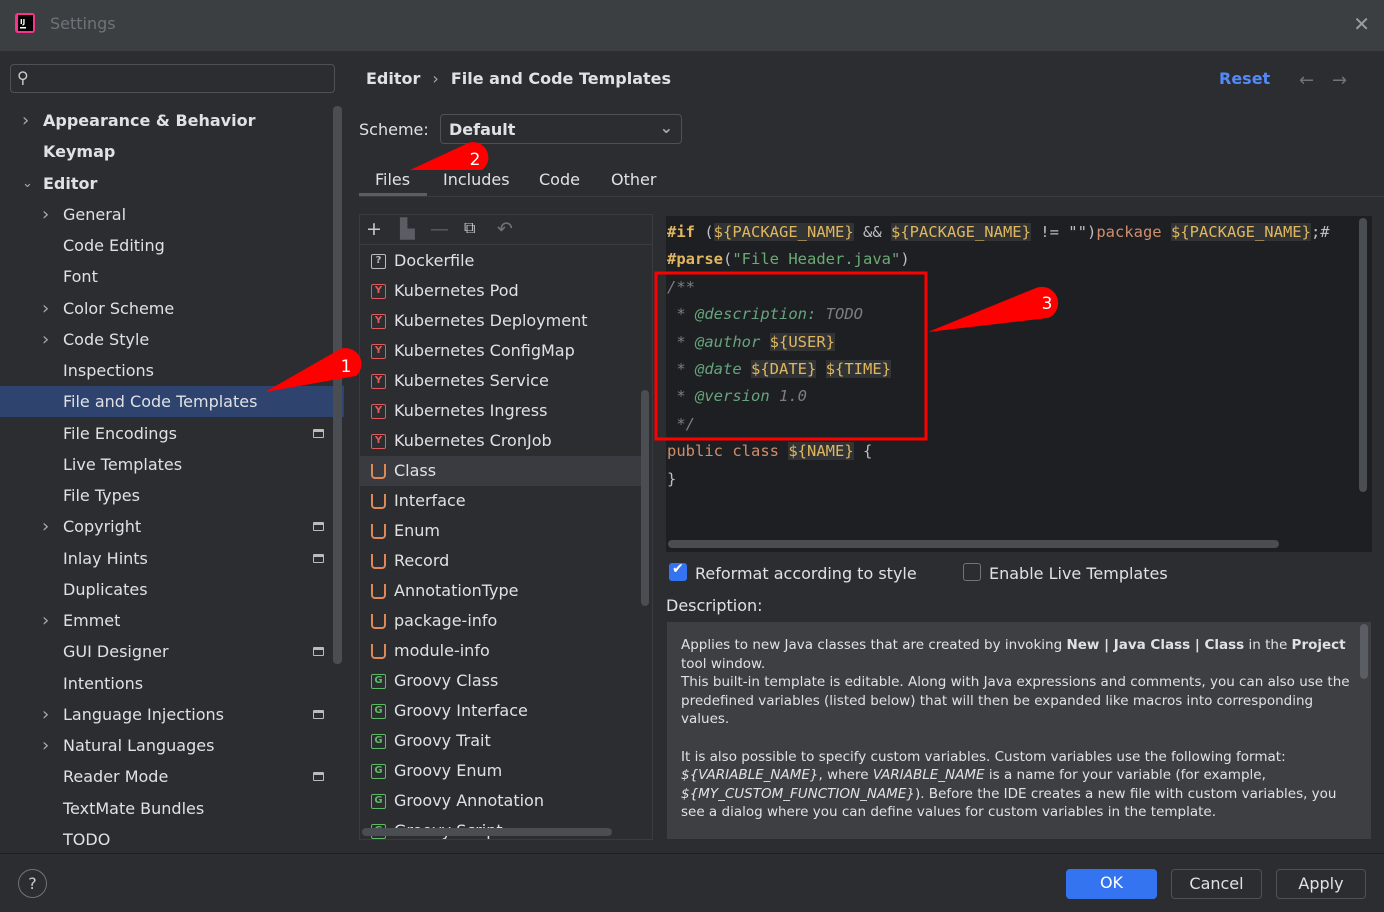 The height and width of the screenshot is (912, 1384). I want to click on template-list-item: Y Kubernetes CronJob, so click(501, 441).